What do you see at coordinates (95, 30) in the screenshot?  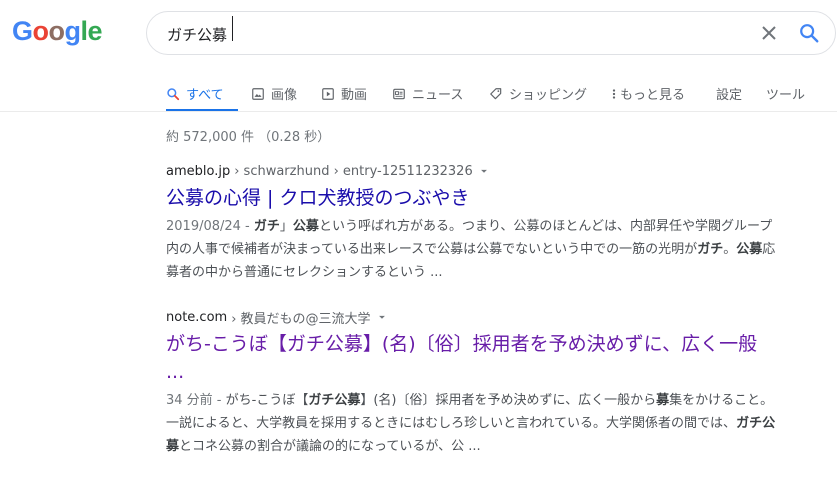 I see `logo-letter-e: e` at bounding box center [95, 30].